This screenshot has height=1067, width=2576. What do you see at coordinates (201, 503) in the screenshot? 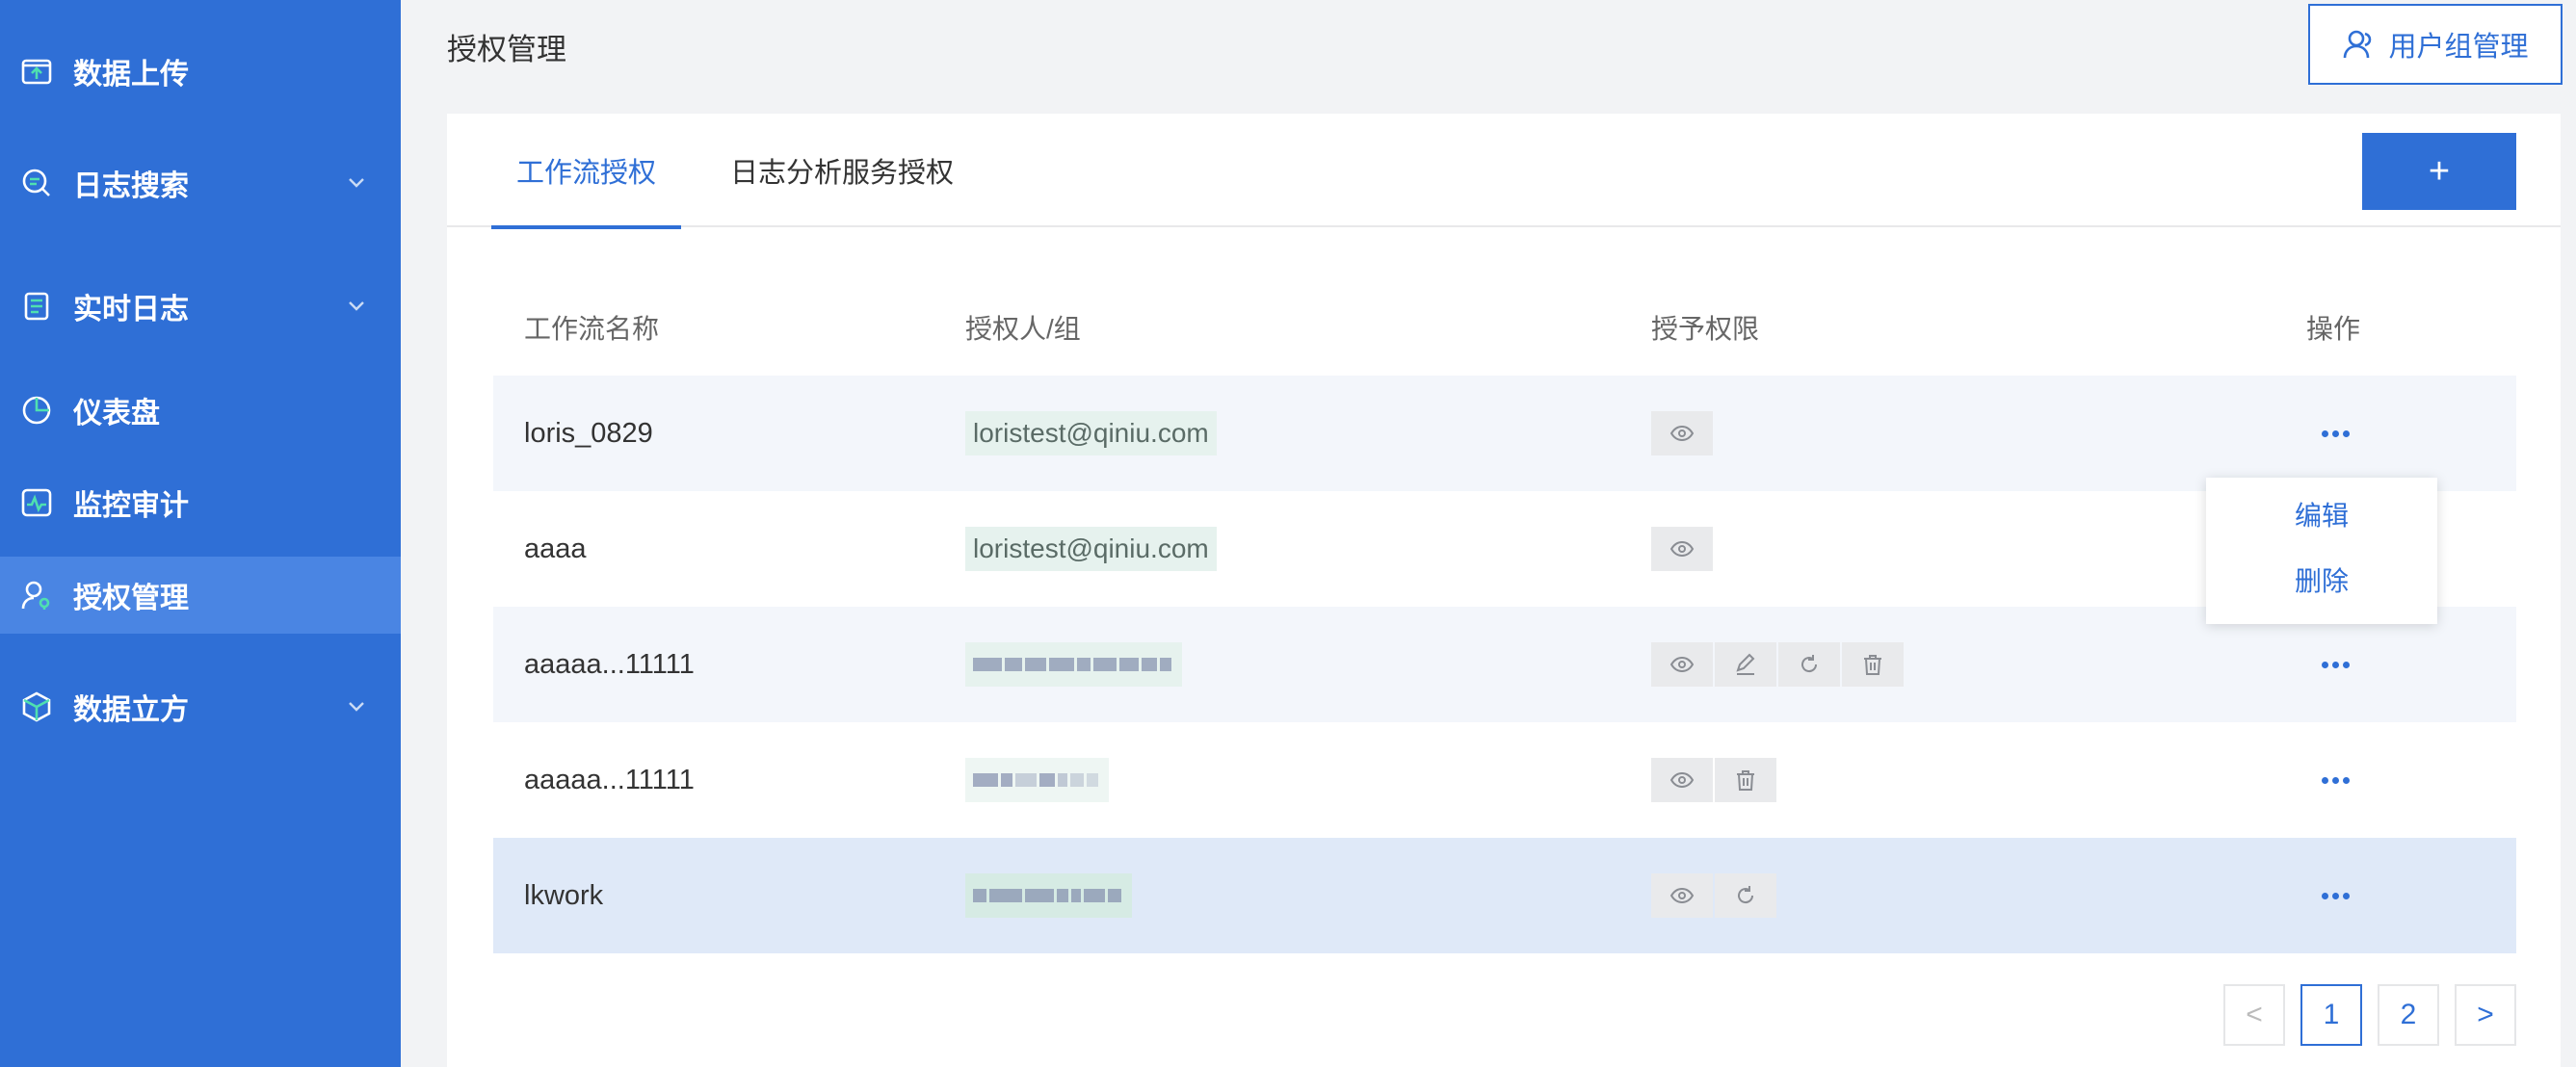
I see `sidebar-item-monitor-audit: 监控审计` at bounding box center [201, 503].